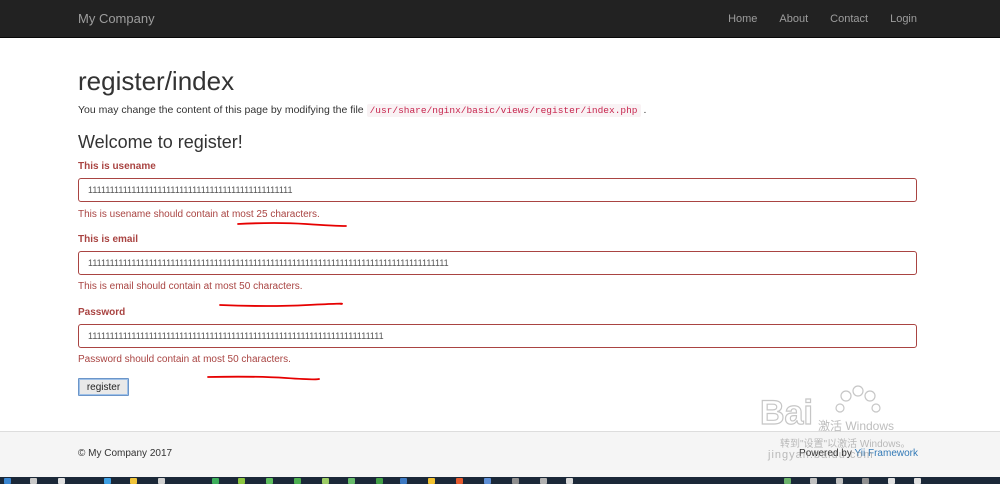  I want to click on email-error-underline, so click(281, 304).